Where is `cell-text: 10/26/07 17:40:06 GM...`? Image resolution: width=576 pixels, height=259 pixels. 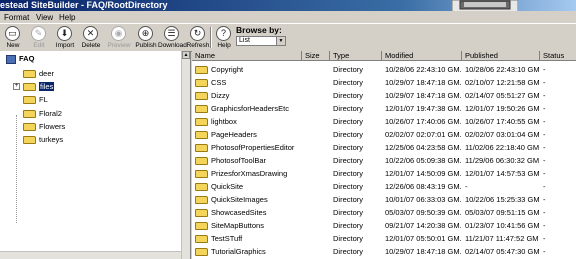 cell-text: 10/26/07 17:40:06 GM... is located at coordinates (423, 121).